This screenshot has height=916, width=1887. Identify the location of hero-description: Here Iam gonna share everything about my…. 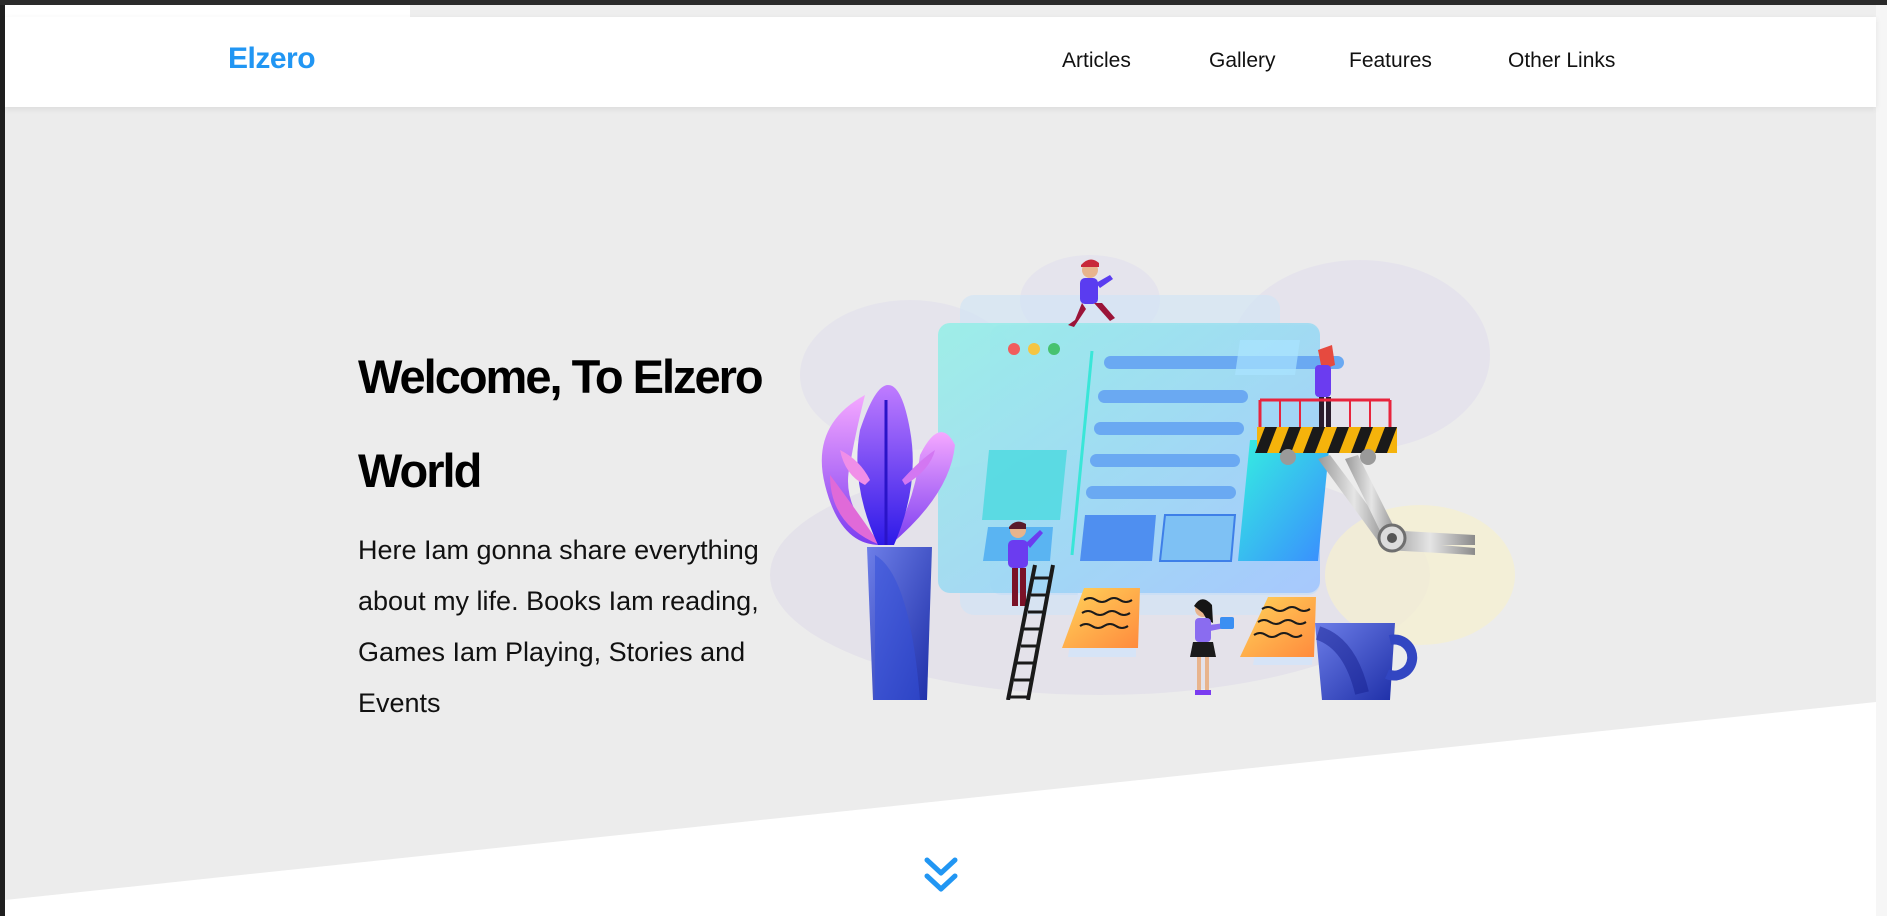
(558, 626).